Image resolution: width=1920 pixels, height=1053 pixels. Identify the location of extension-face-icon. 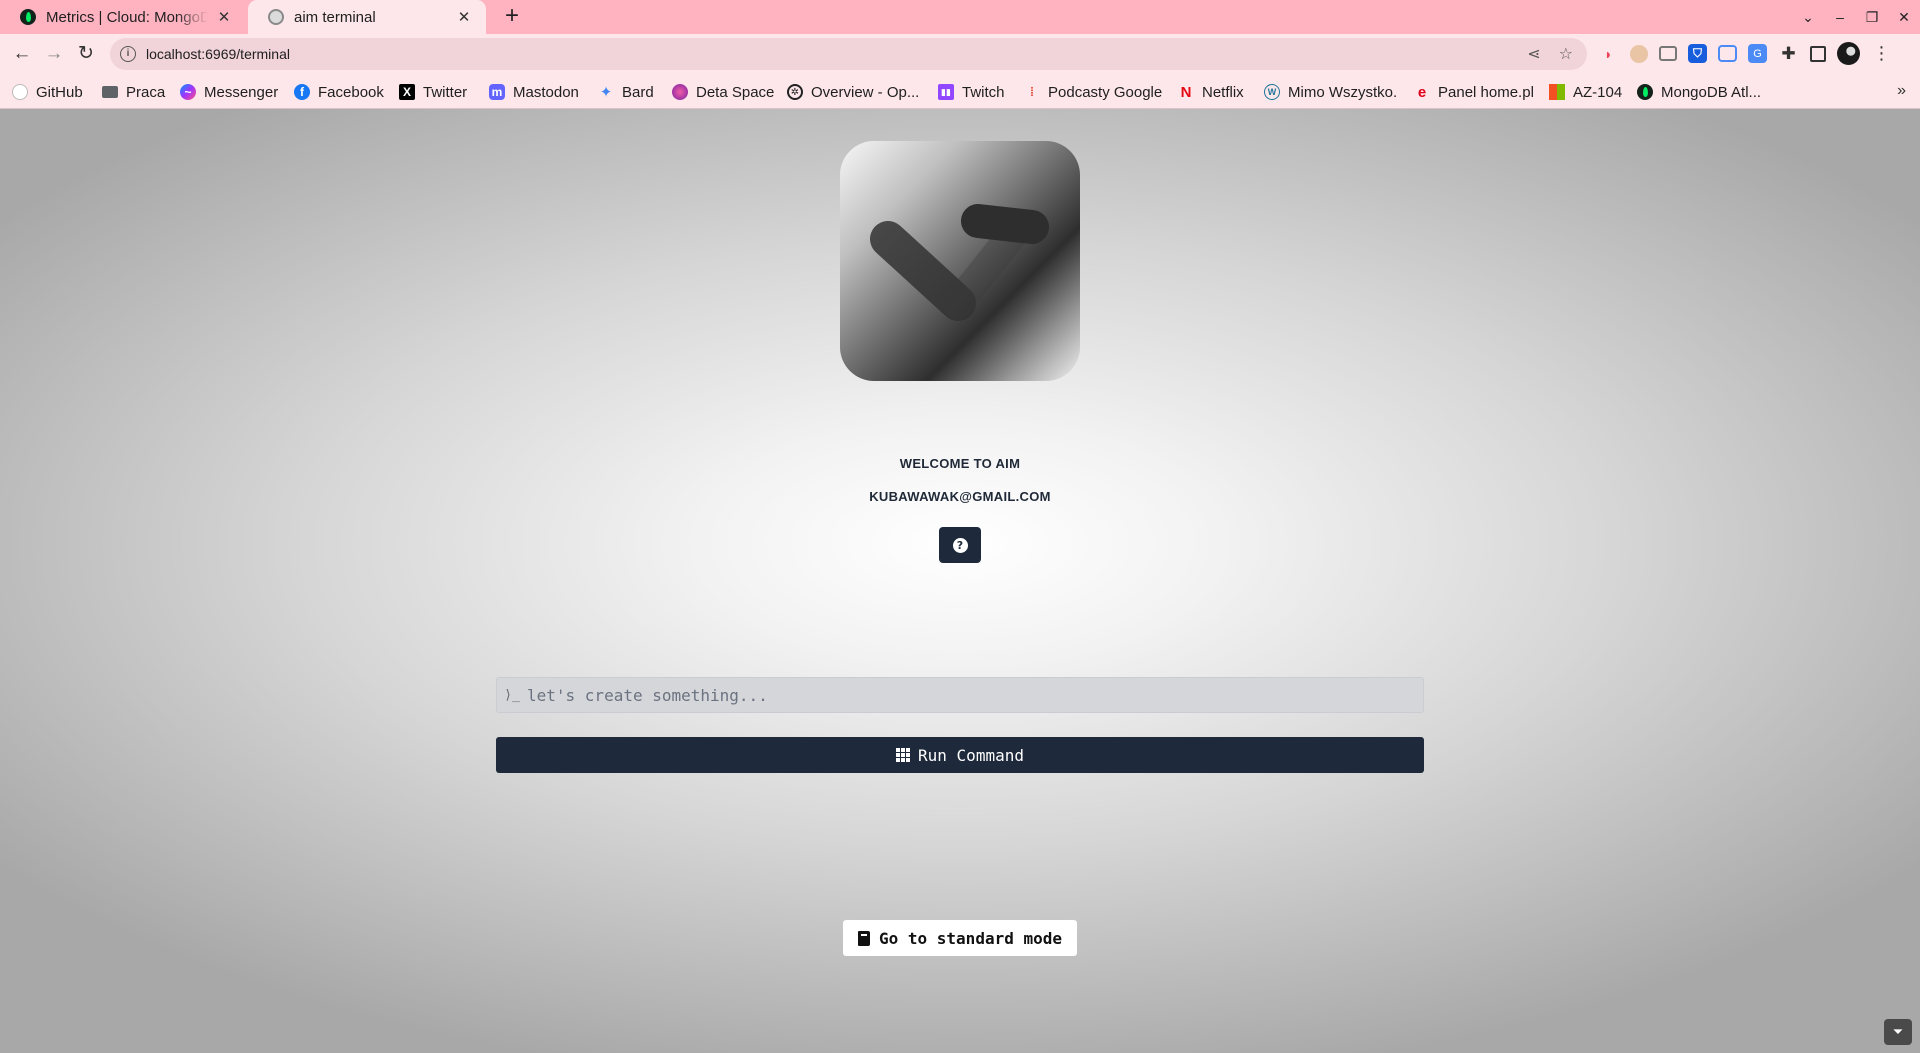
(1639, 53).